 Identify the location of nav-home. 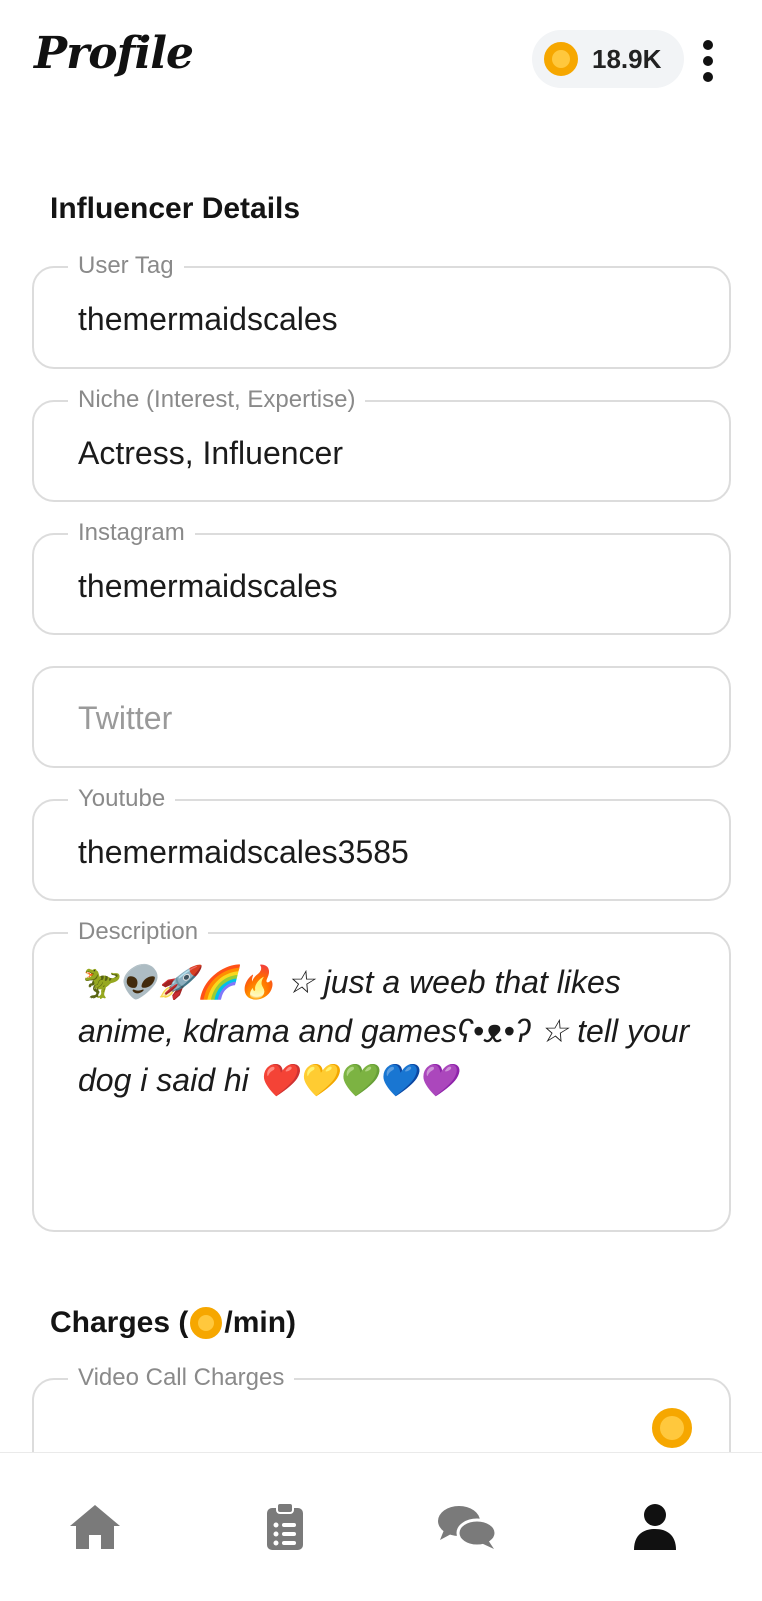
(95, 1527).